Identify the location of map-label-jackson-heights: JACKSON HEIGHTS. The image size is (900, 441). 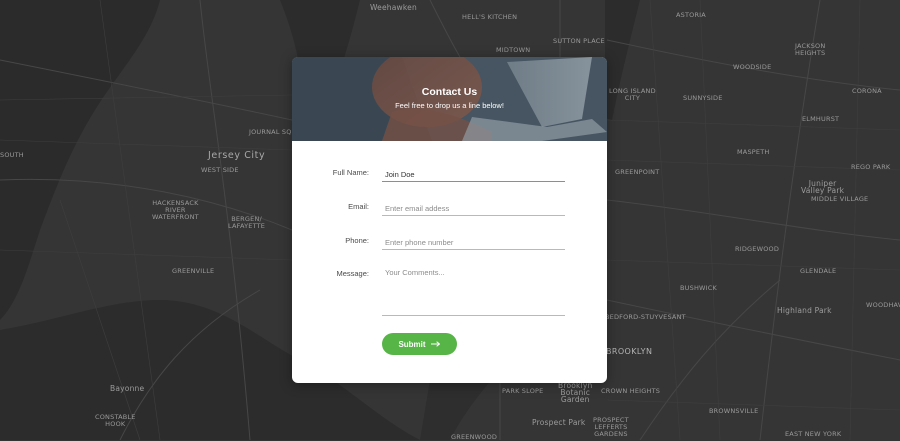
(810, 49).